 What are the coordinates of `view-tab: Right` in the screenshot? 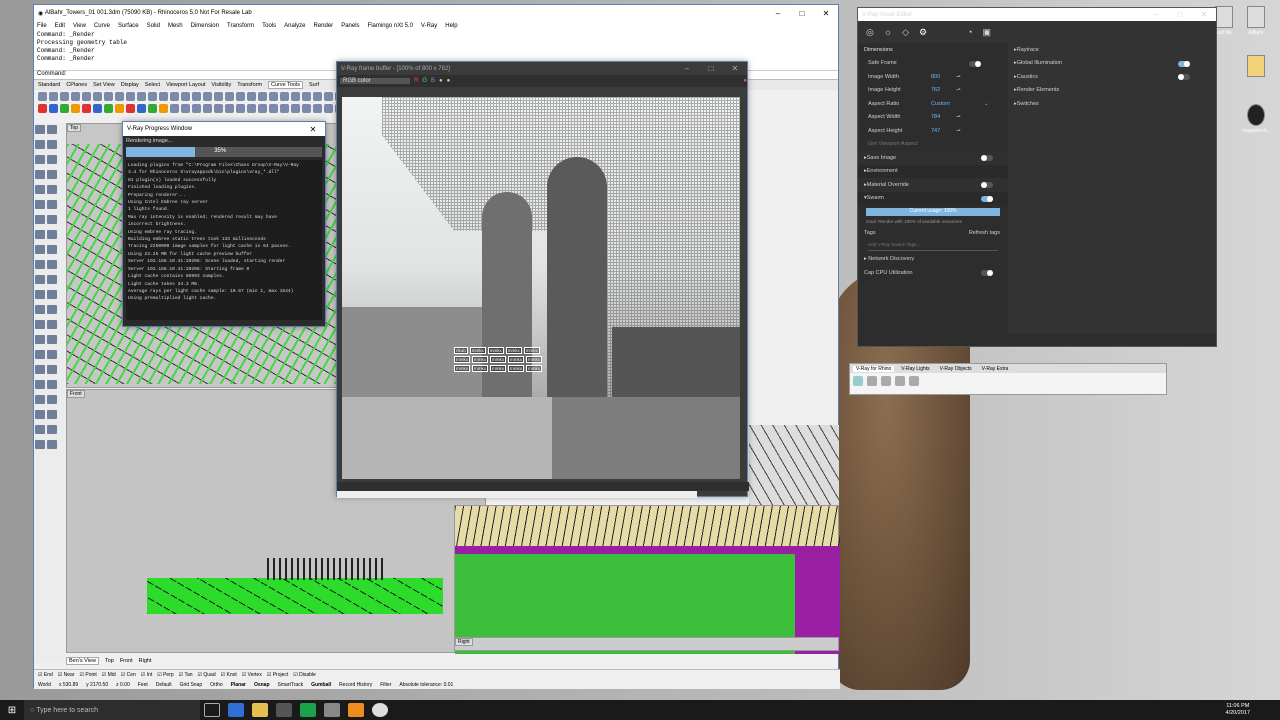 It's located at (145, 661).